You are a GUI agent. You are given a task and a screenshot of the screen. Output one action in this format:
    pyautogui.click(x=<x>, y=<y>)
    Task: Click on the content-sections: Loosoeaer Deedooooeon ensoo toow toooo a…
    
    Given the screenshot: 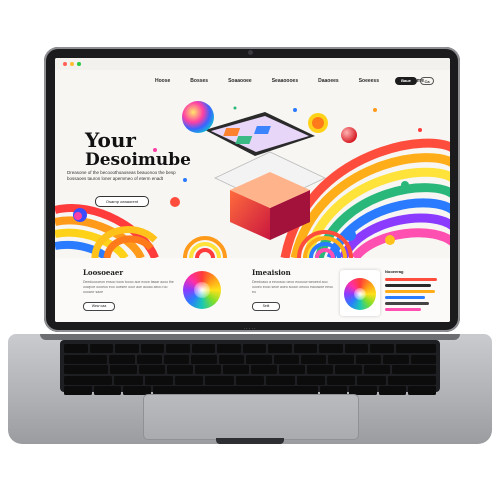 What is the action you would take?
    pyautogui.click(x=252, y=290)
    